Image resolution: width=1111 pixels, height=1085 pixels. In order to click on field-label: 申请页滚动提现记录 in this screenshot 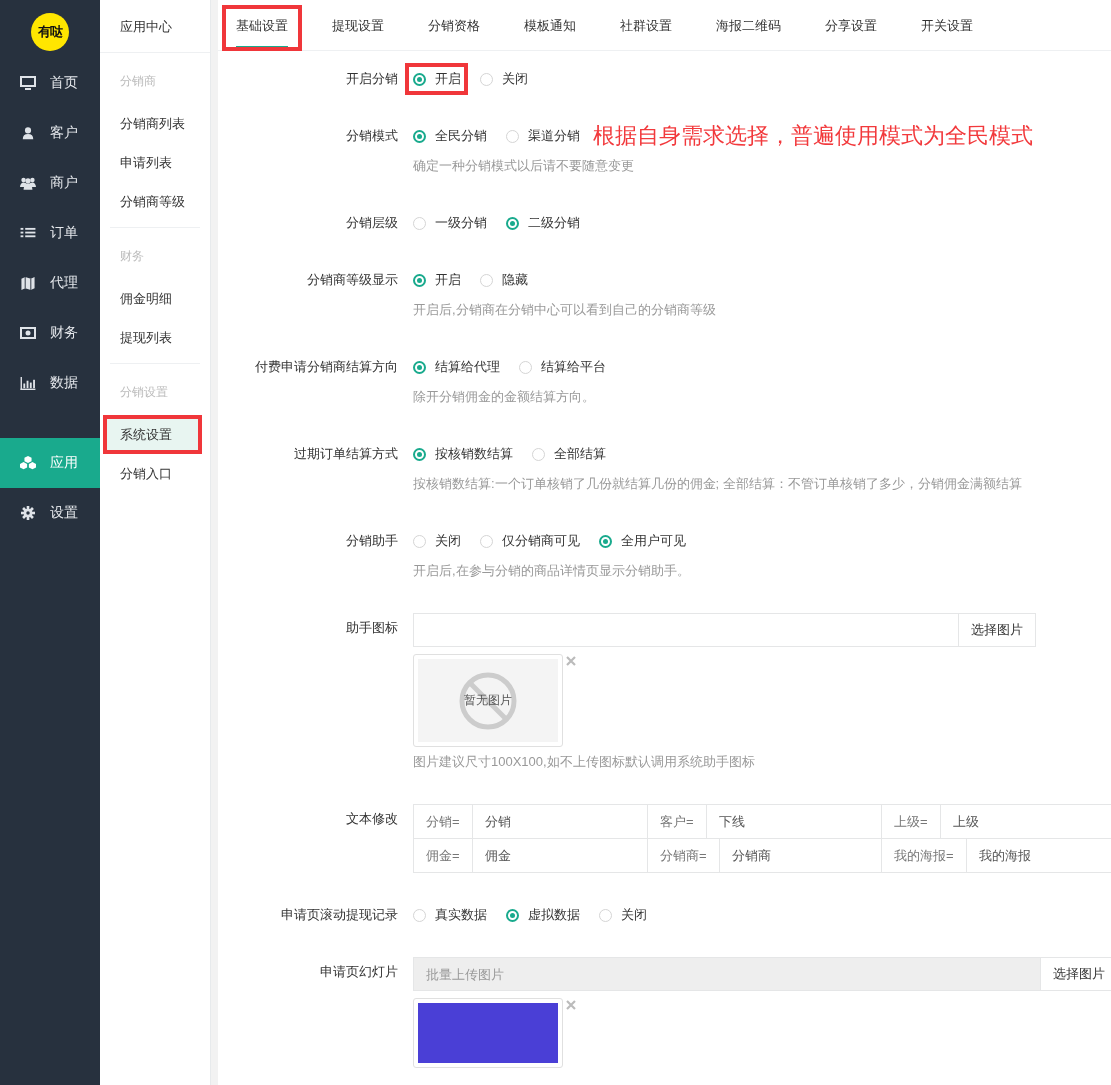, I will do `click(339, 915)`.